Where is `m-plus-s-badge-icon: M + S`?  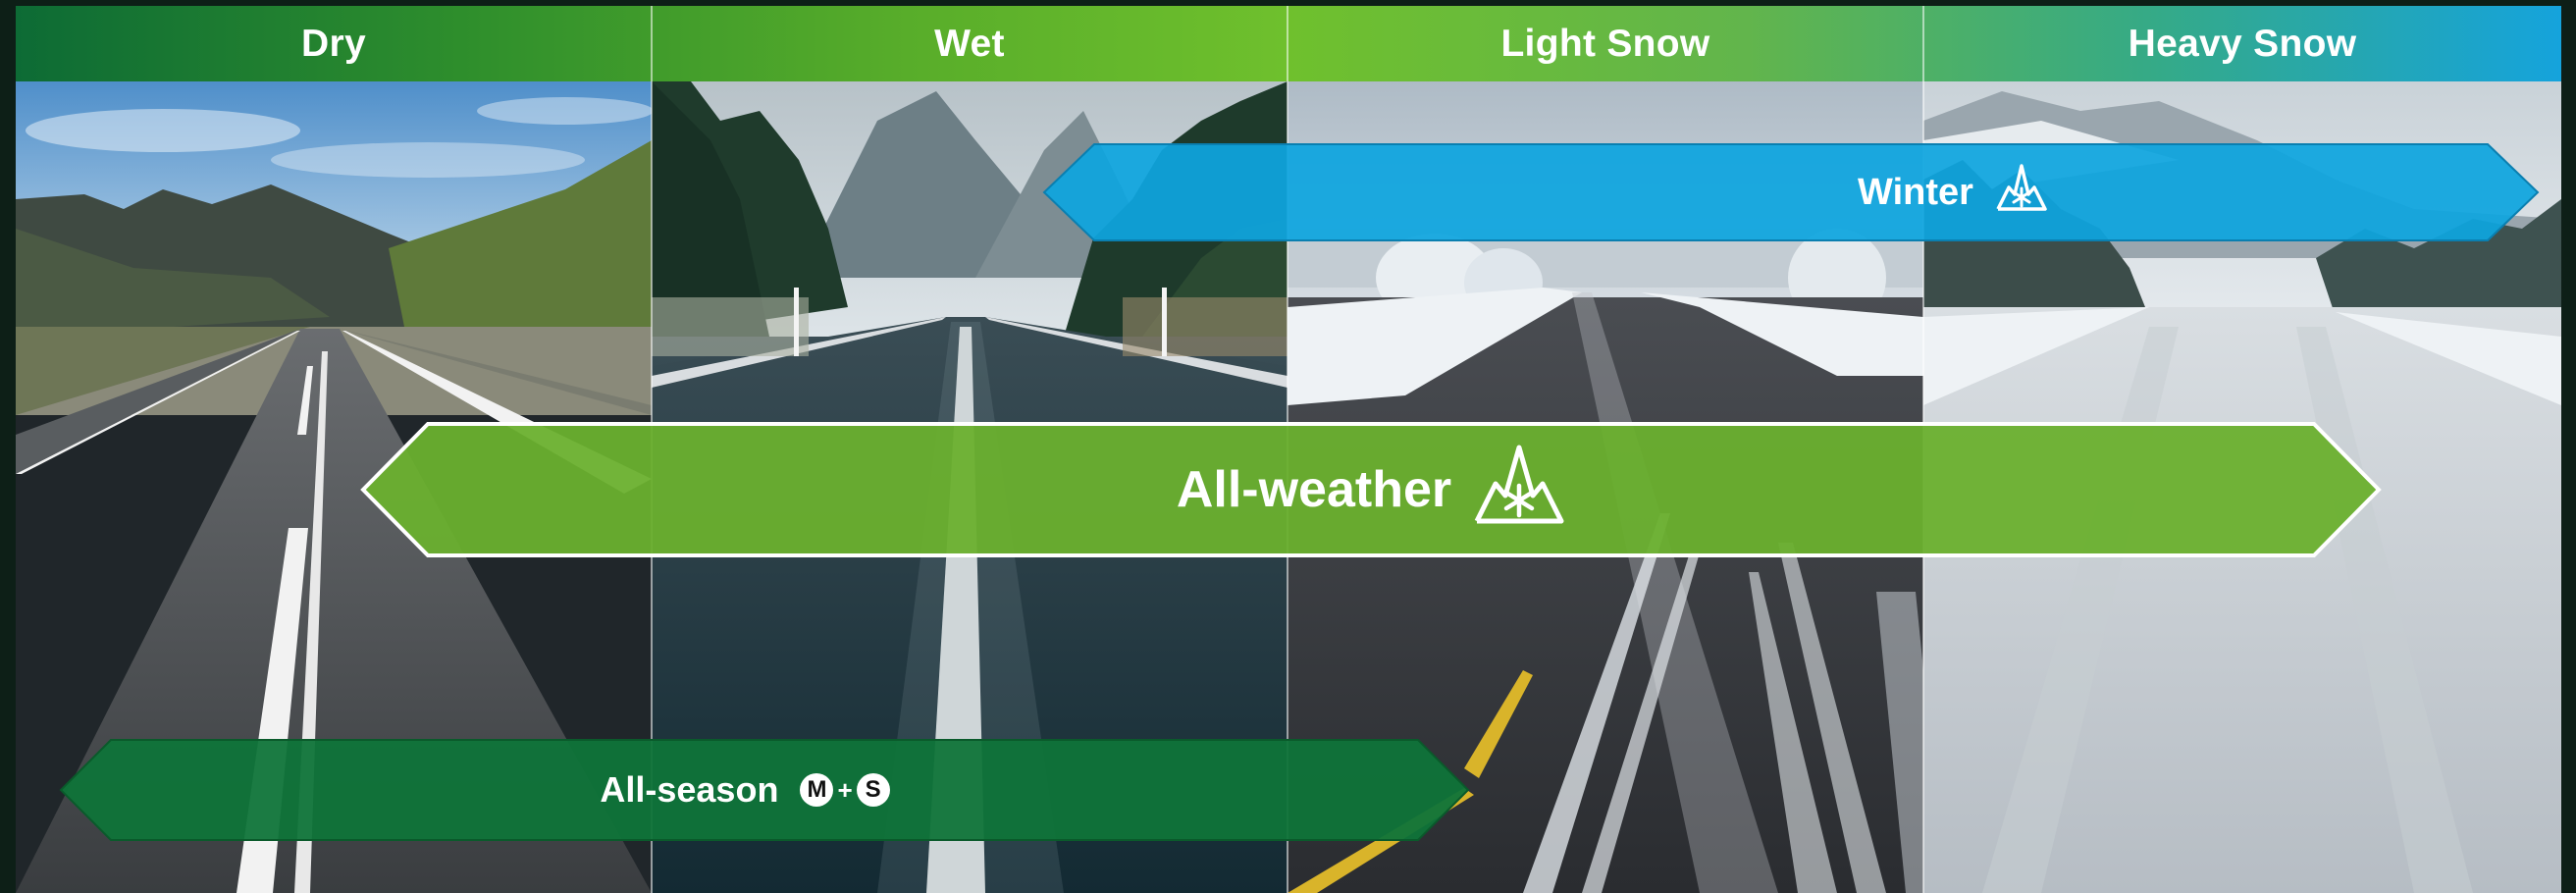 m-plus-s-badge-icon: M + S is located at coordinates (845, 790).